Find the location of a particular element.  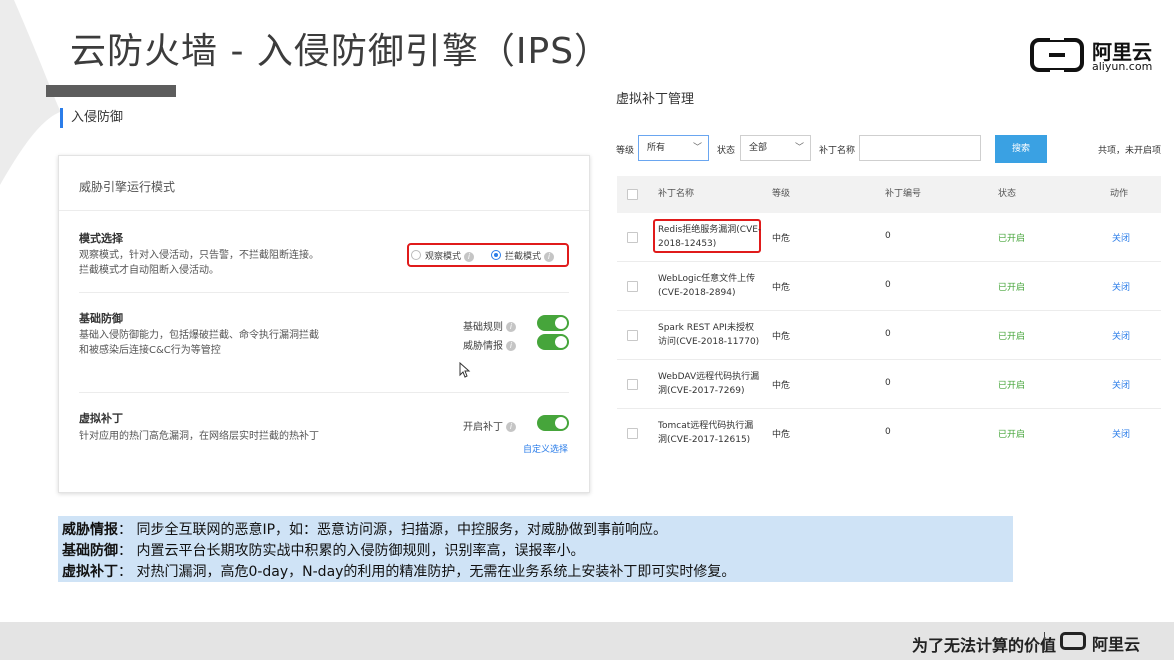

cell-patch-name: Spark REST API未授权访问(CVE-2018-11770) is located at coordinates (709, 335).